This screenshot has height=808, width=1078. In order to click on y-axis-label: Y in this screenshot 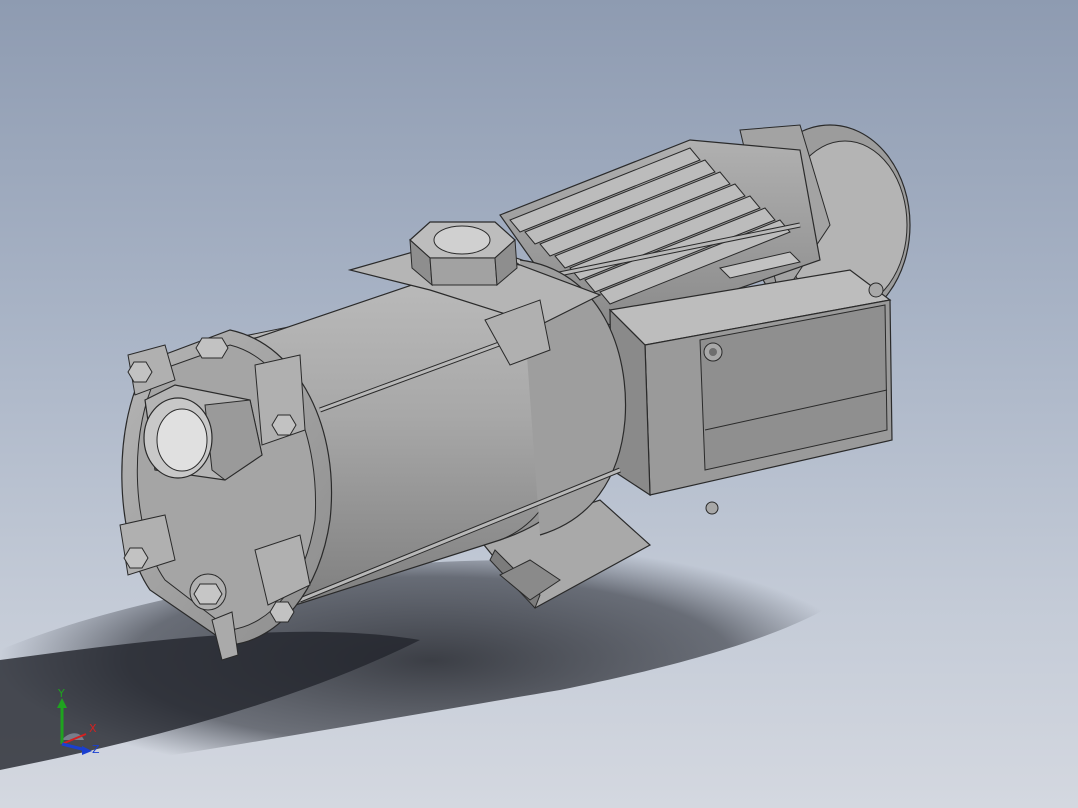, I will do `click(61, 694)`.